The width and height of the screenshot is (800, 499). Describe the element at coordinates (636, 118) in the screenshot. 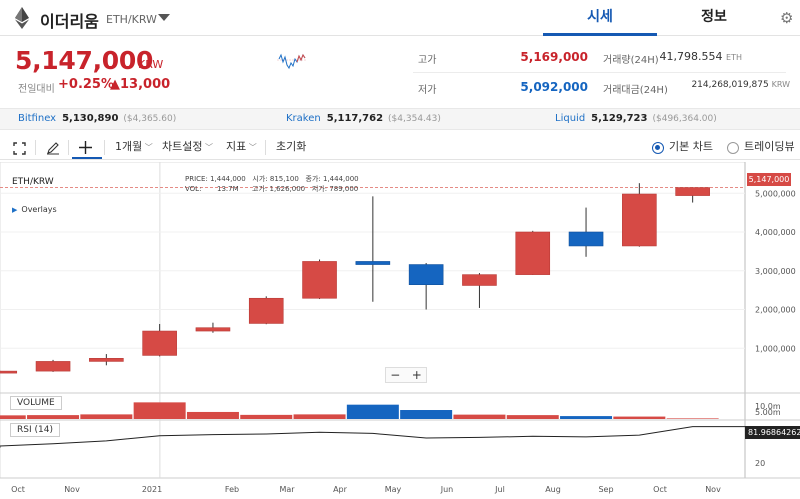

I see `exchange-liquid: Liquid 5,129,723 ($496,364.00)` at that location.